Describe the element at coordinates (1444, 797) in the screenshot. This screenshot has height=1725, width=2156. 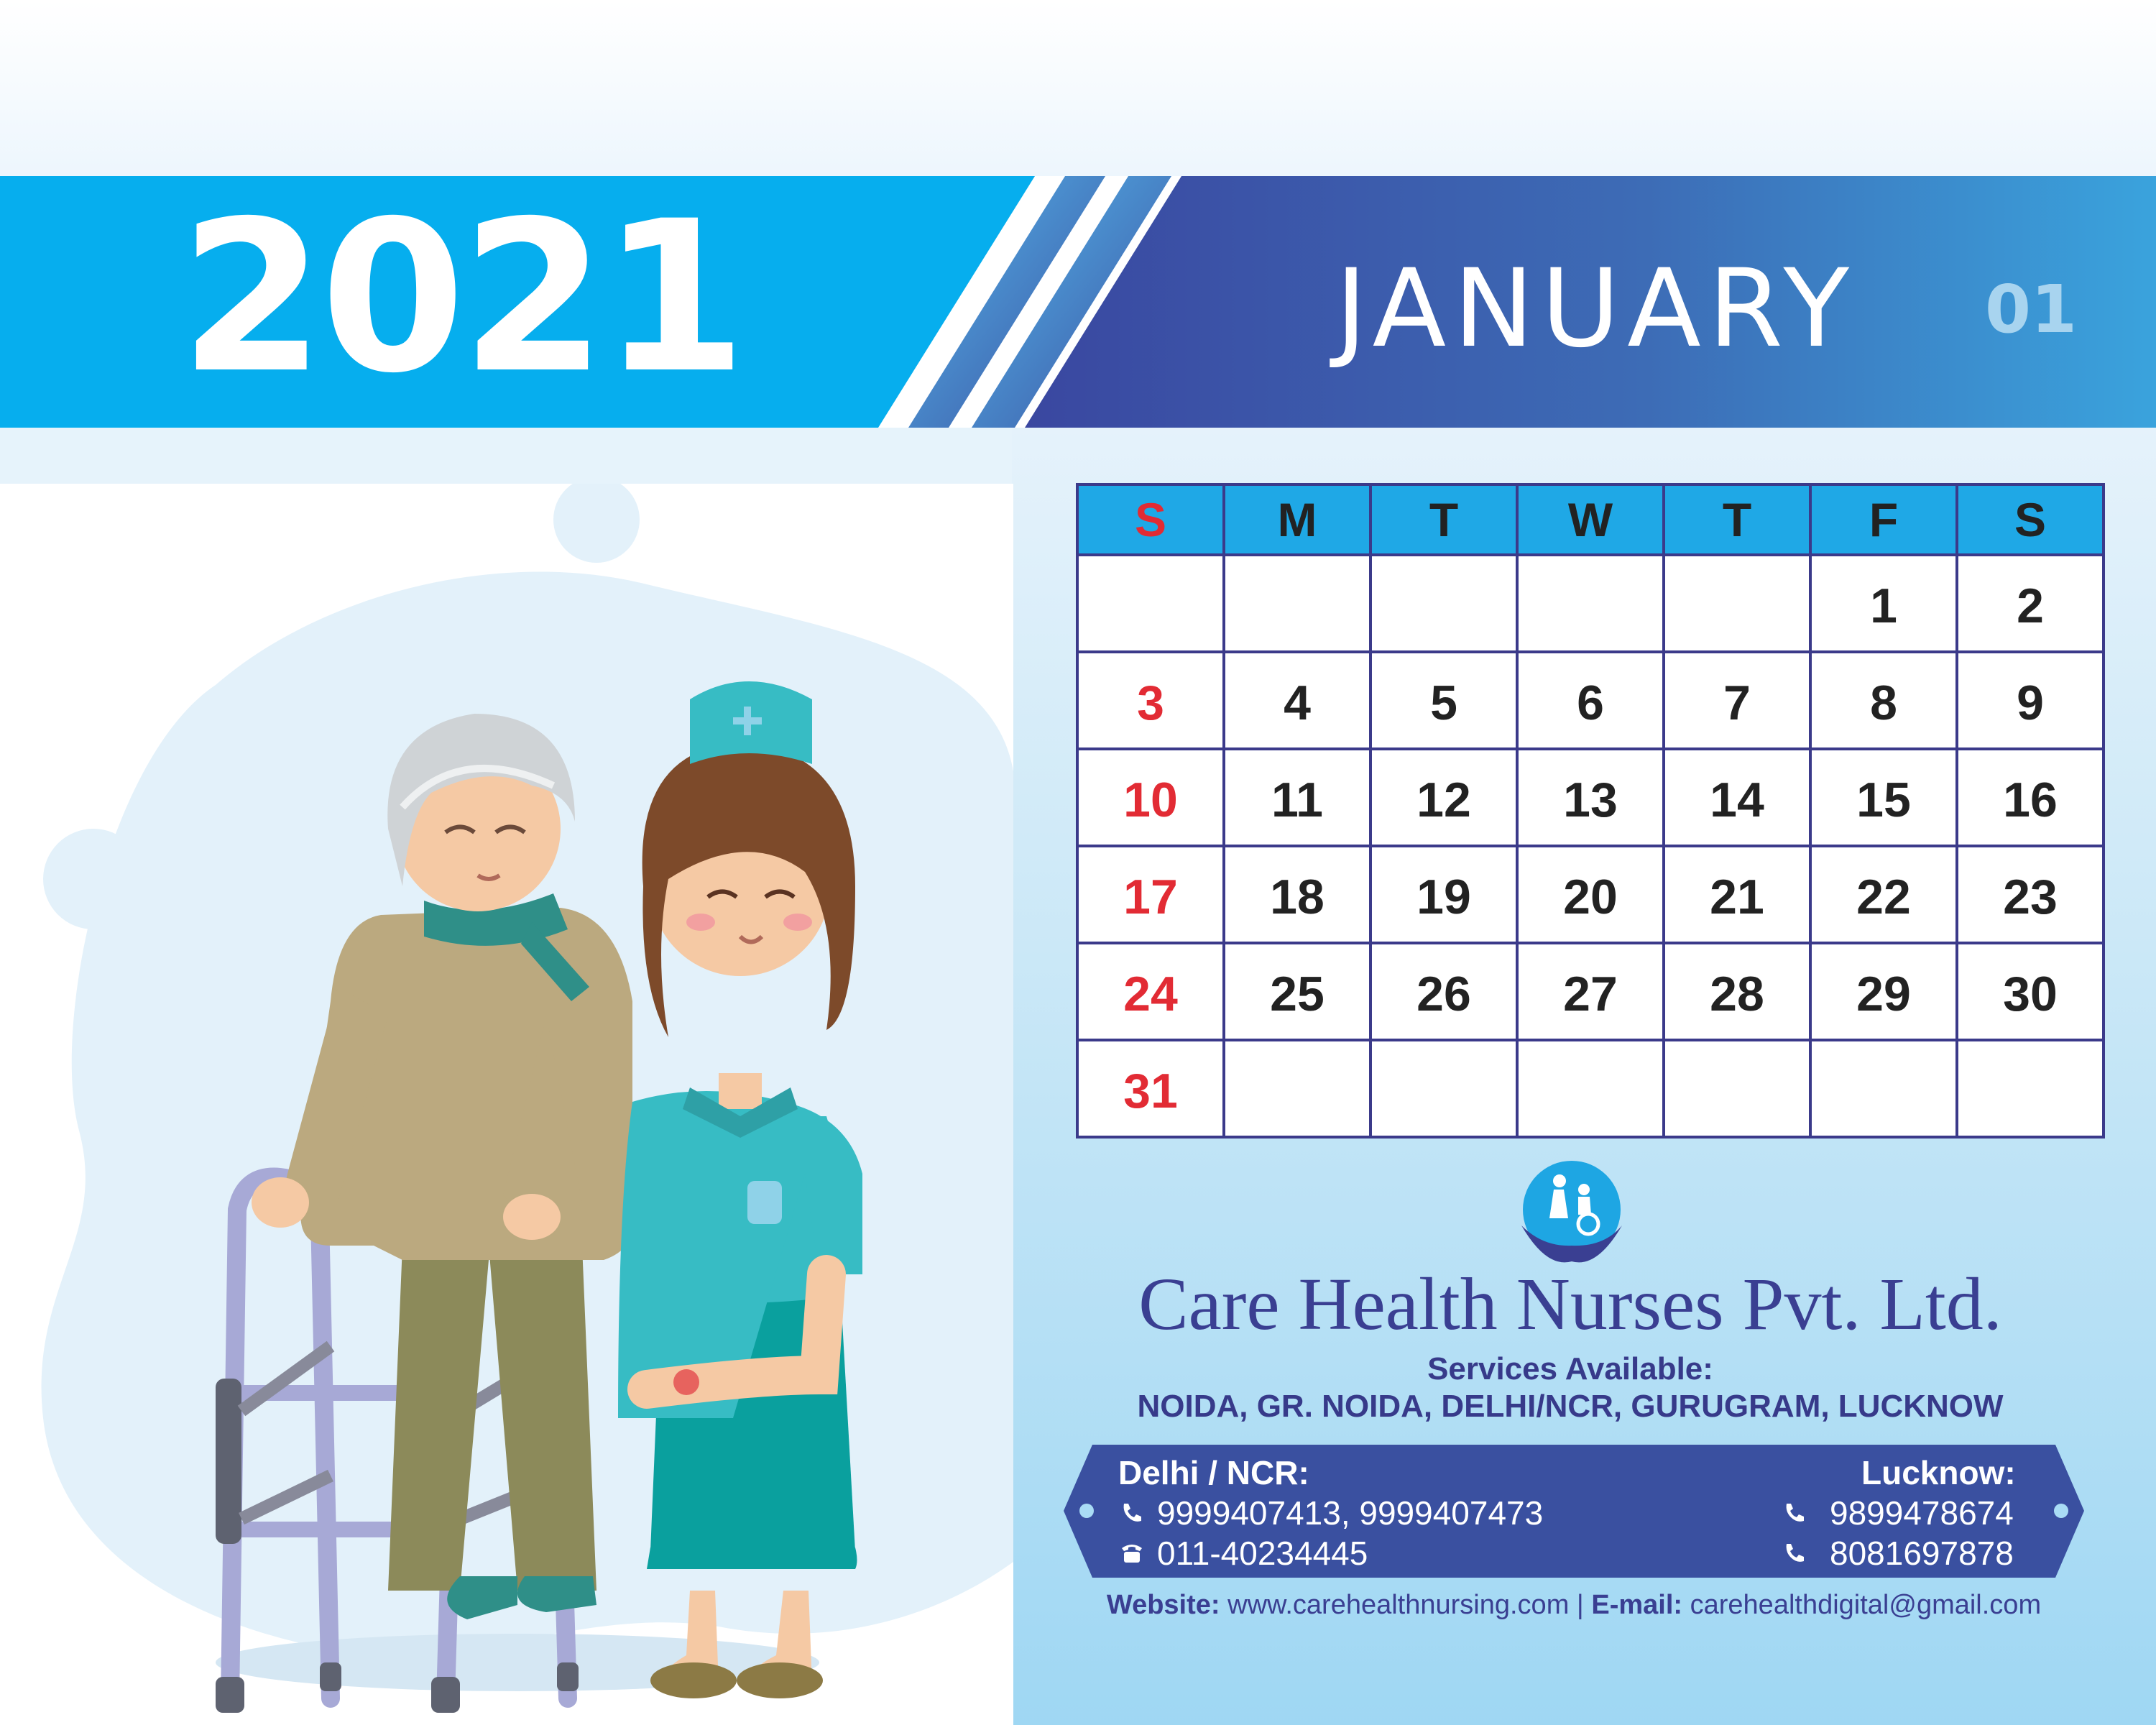
I see `day-cell: 12` at that location.